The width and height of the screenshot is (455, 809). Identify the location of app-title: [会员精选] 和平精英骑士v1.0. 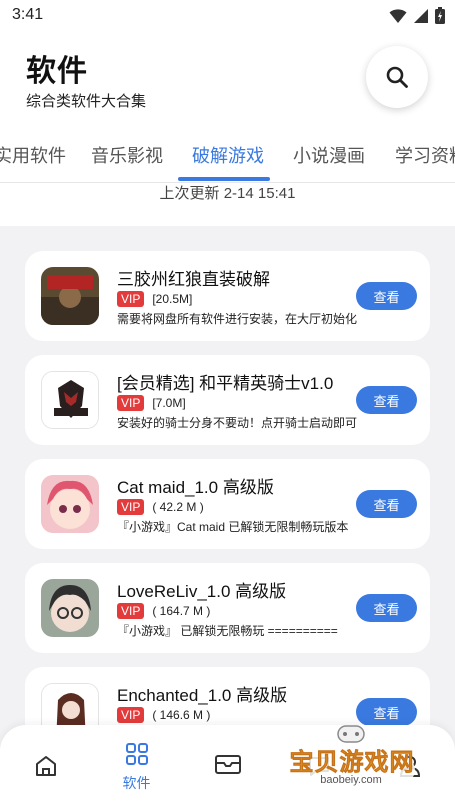
(225, 383).